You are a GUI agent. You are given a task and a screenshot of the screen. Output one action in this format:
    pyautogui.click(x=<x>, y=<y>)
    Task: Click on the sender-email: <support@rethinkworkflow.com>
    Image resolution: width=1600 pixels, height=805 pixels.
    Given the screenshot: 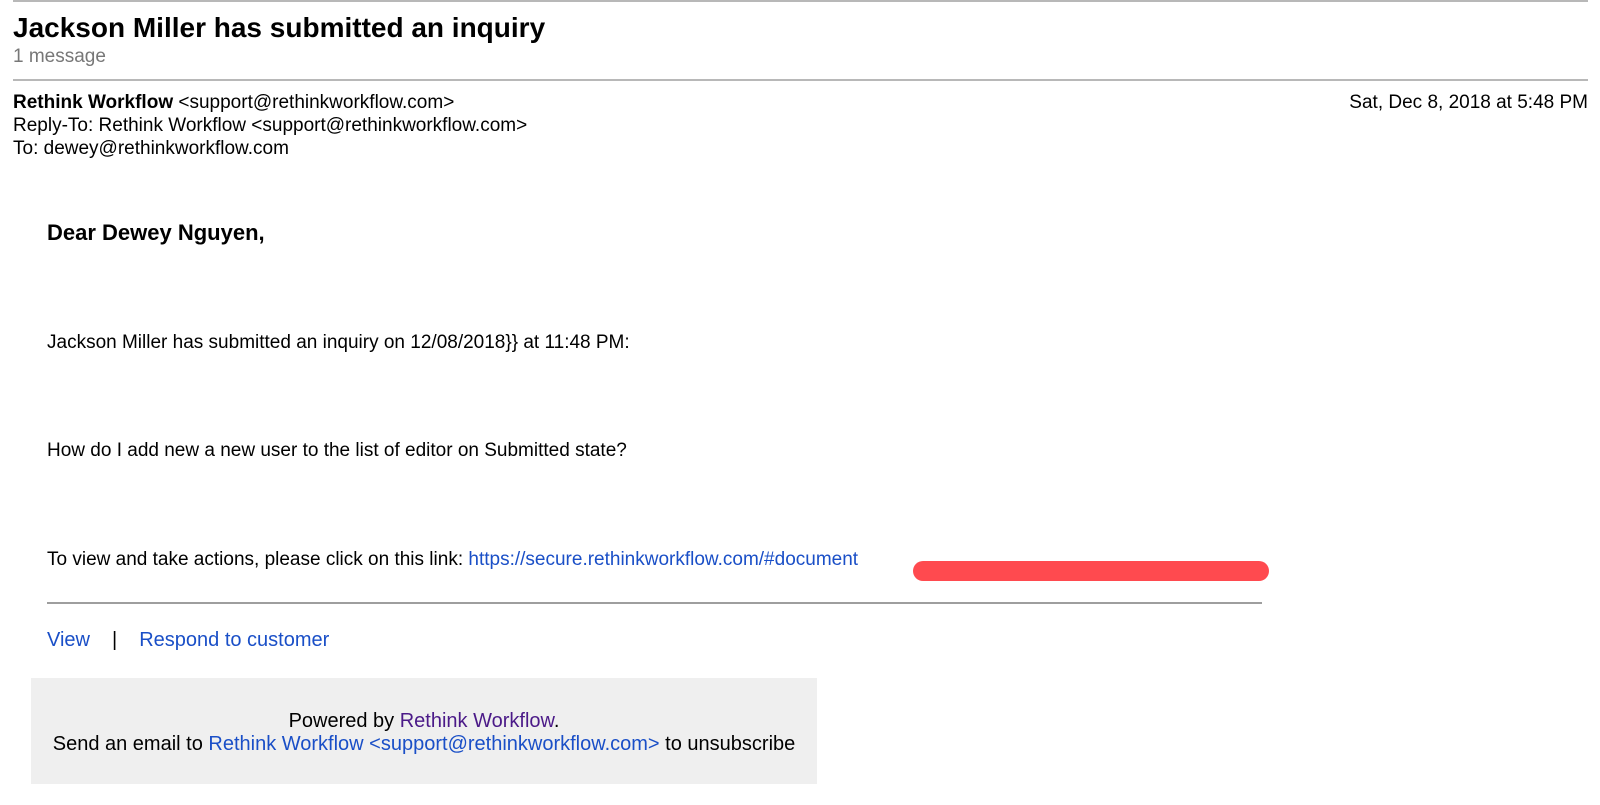 What is the action you would take?
    pyautogui.click(x=314, y=102)
    